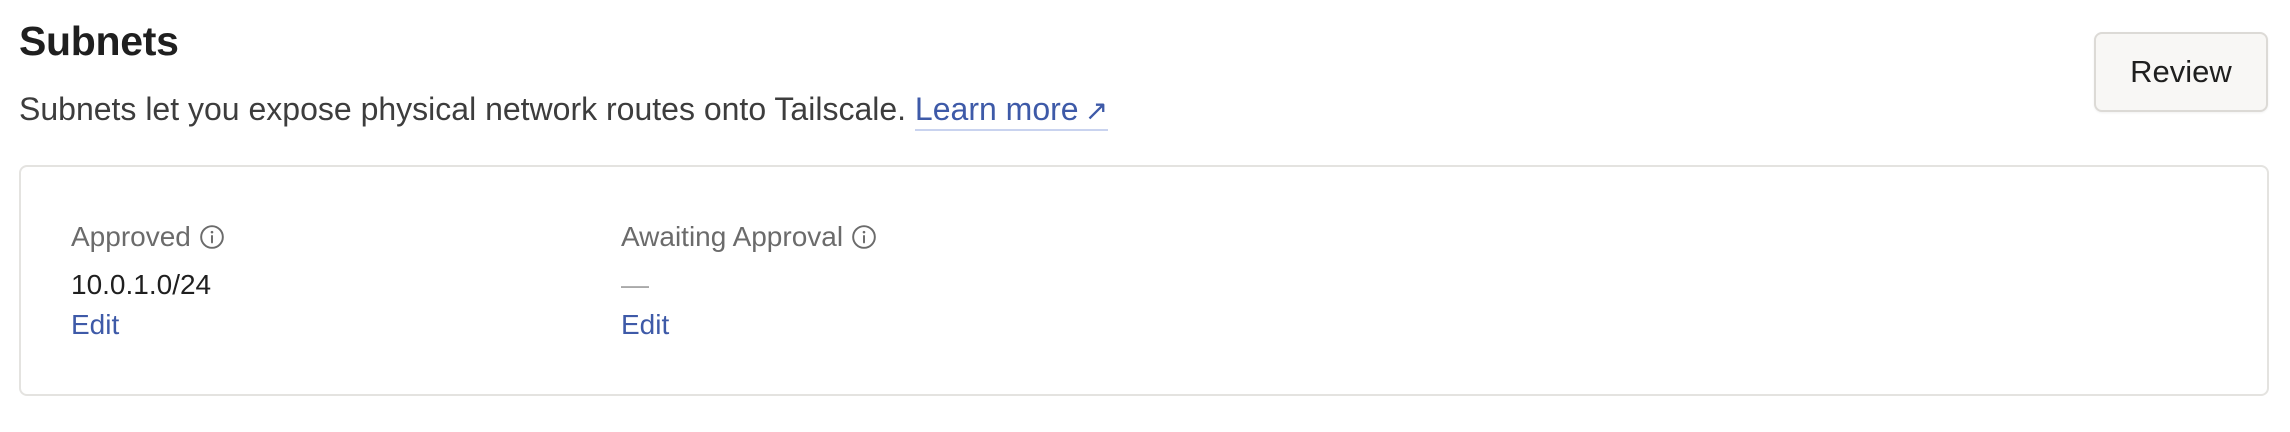 This screenshot has height=432, width=2290. Describe the element at coordinates (749, 281) in the screenshot. I see `awaiting-approval-column: Awaiting Approval — Edit` at that location.